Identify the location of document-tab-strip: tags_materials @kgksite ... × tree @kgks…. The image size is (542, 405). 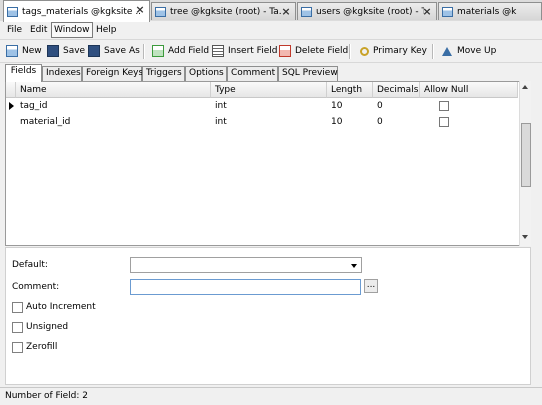
(271, 11).